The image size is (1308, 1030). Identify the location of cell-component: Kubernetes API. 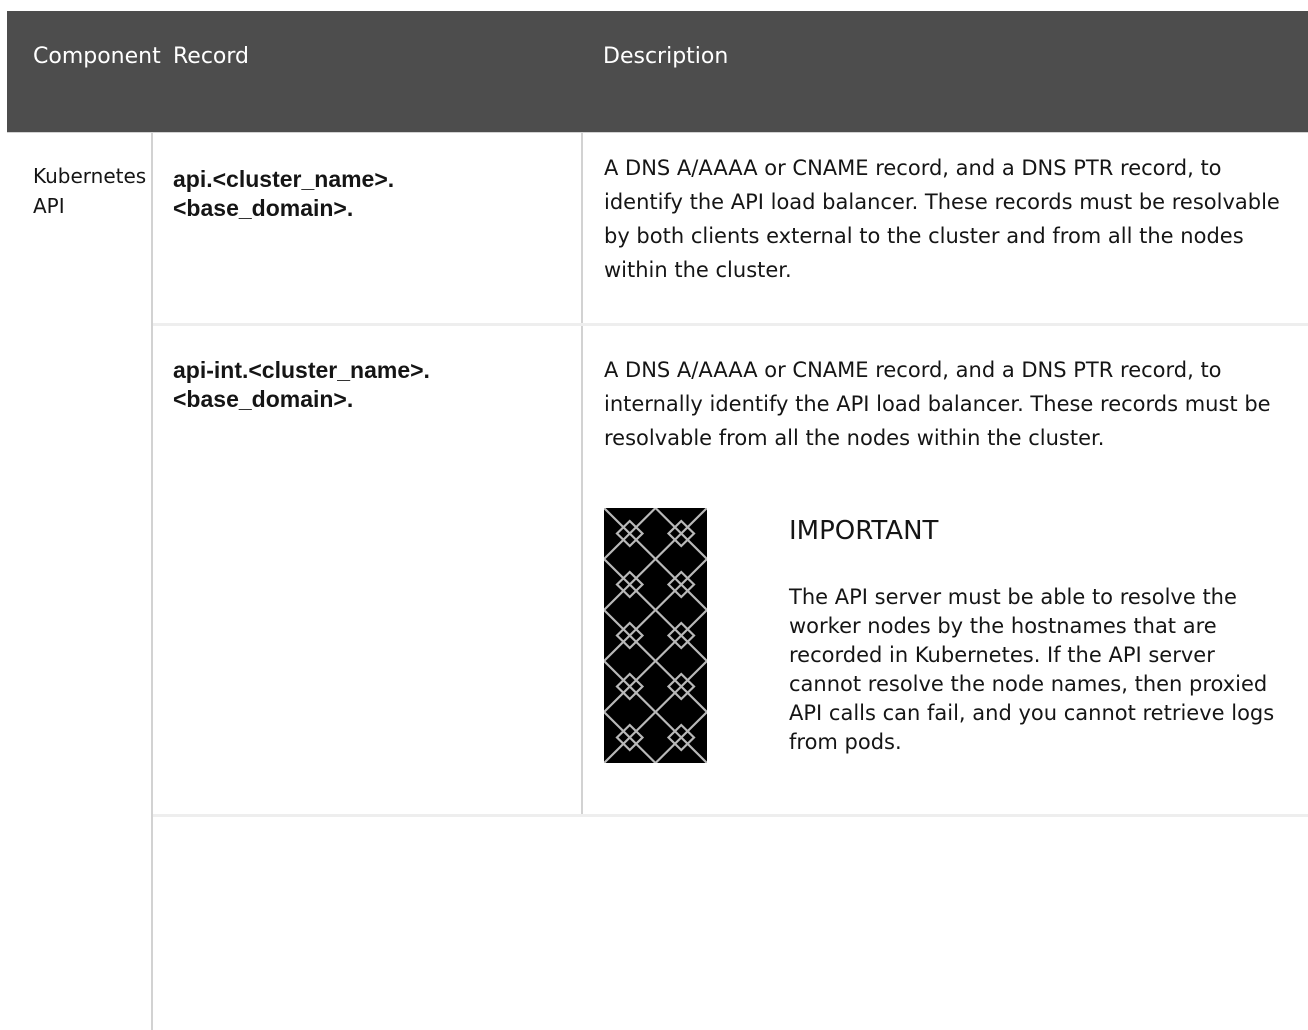
(90, 191).